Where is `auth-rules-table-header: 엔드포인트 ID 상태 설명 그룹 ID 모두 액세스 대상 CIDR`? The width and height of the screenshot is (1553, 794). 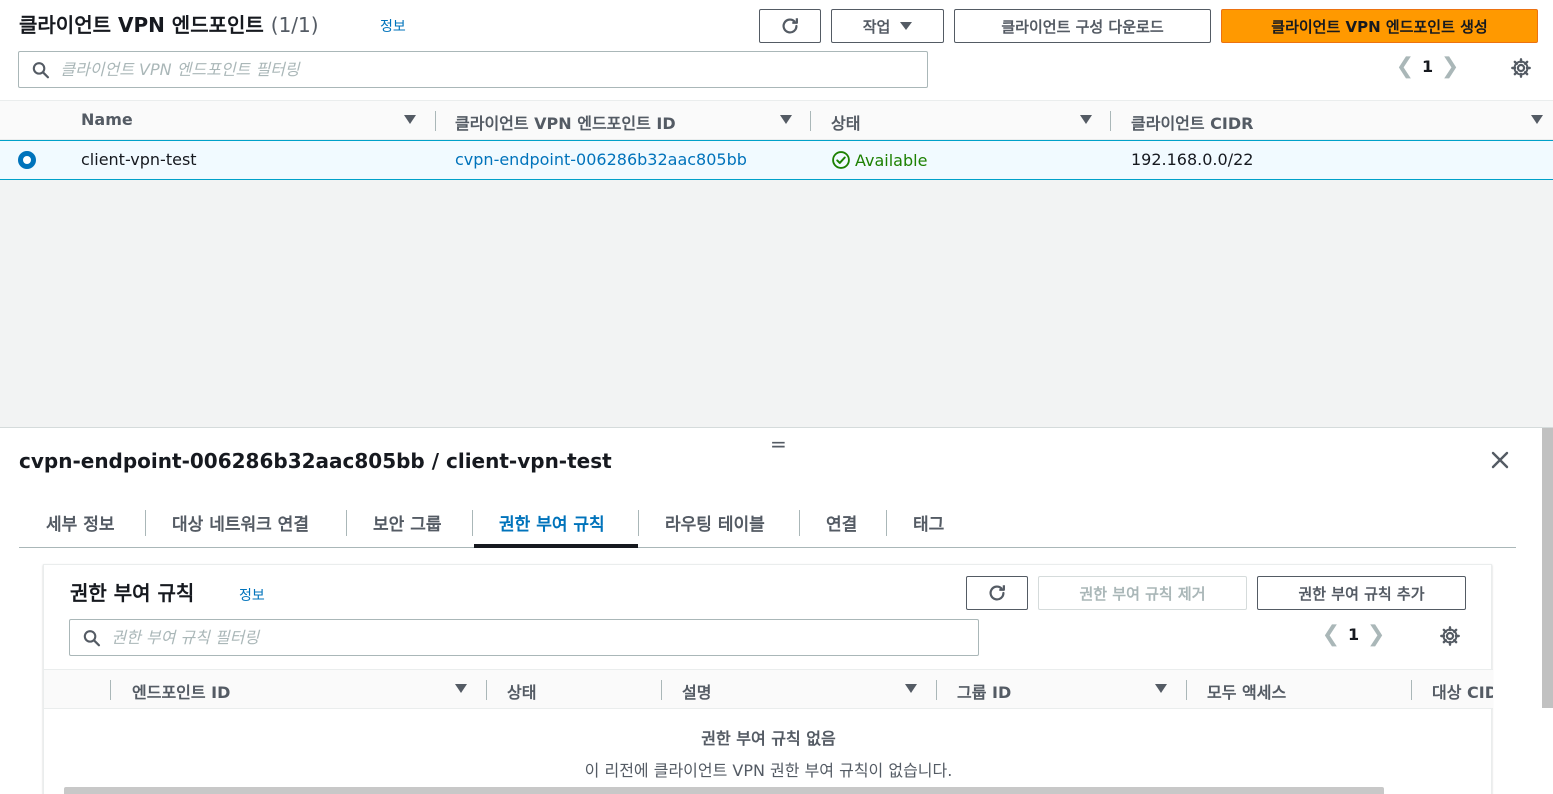
auth-rules-table-header: 엔드포인트 ID 상태 설명 그룹 ID 모두 액세스 대상 CIDR is located at coordinates (768, 689).